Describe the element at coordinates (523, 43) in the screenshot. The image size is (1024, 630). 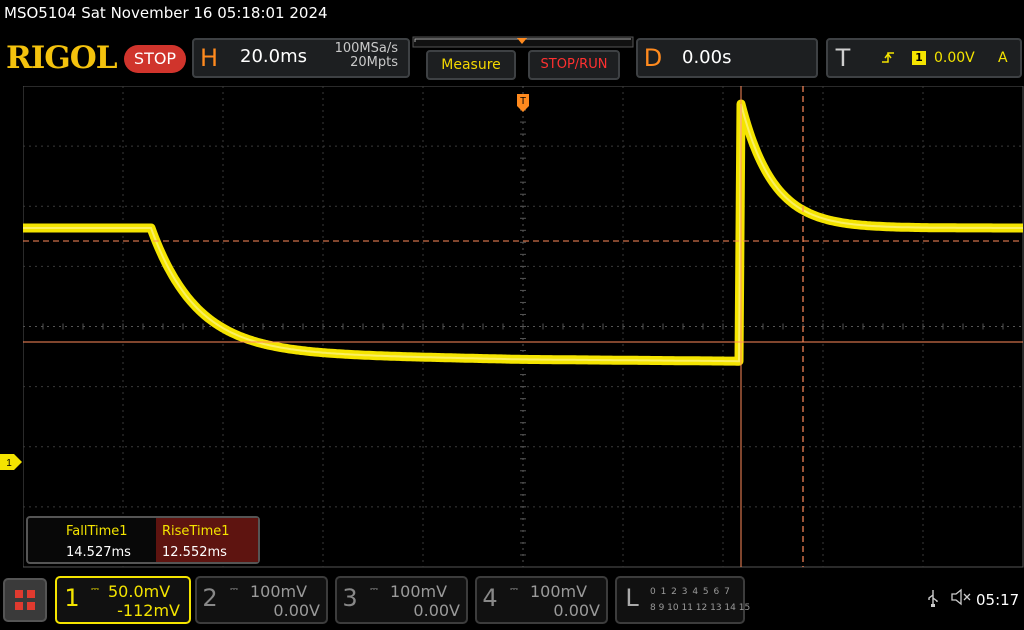
I see `waveform-overview` at that location.